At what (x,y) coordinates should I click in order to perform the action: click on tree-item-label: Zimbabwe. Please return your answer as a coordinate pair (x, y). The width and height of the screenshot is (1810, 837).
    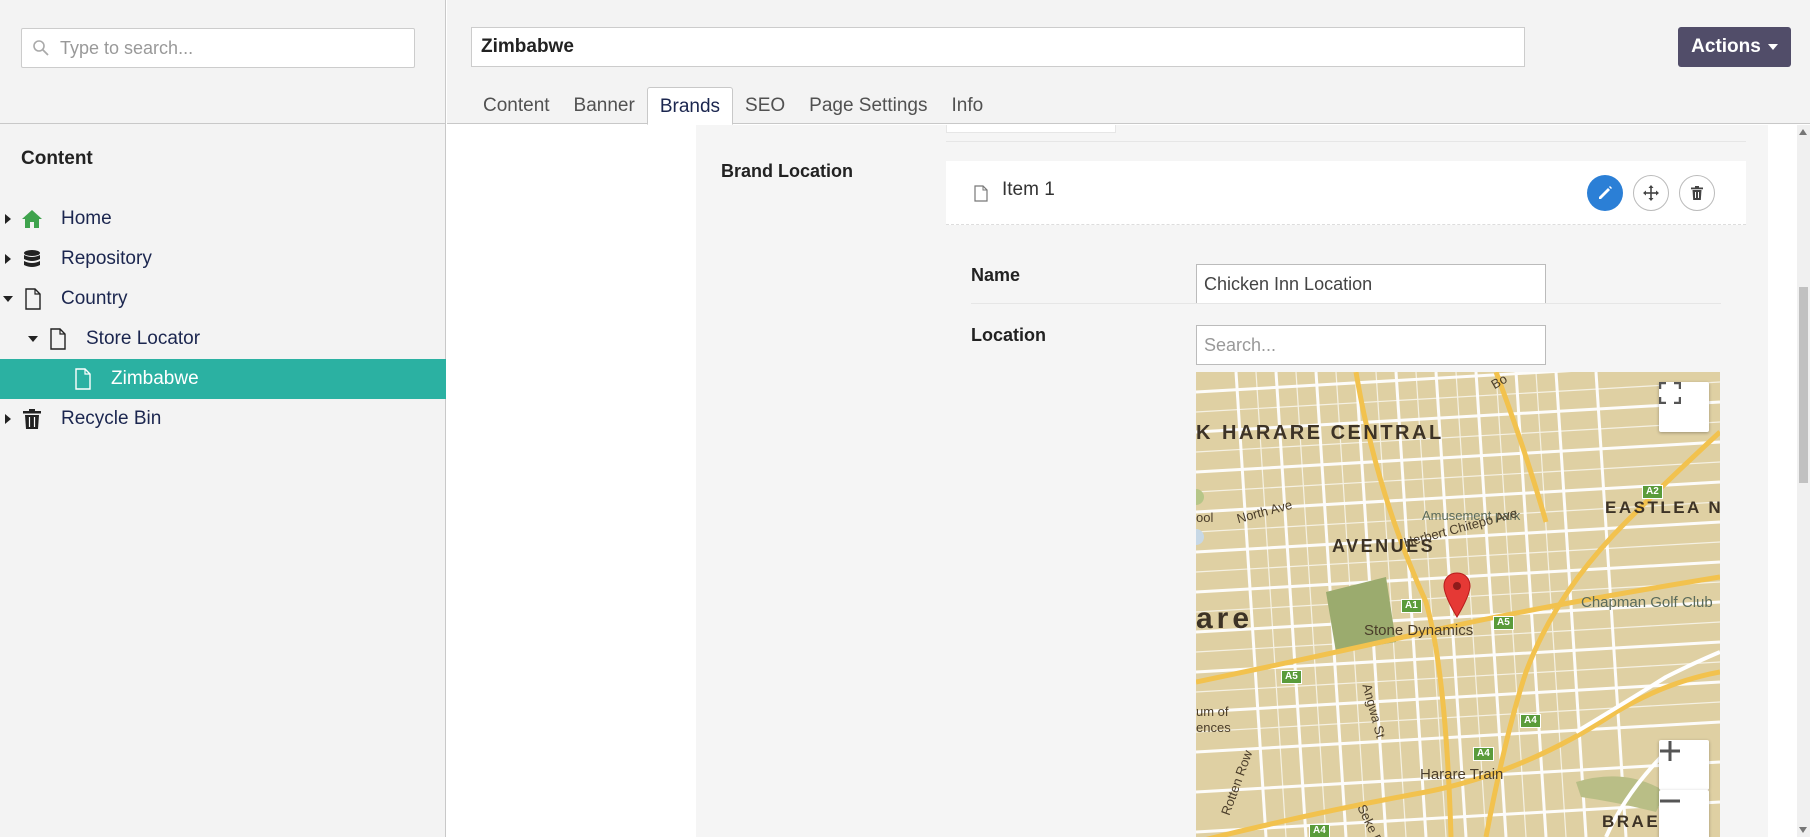
    Looking at the image, I should click on (155, 378).